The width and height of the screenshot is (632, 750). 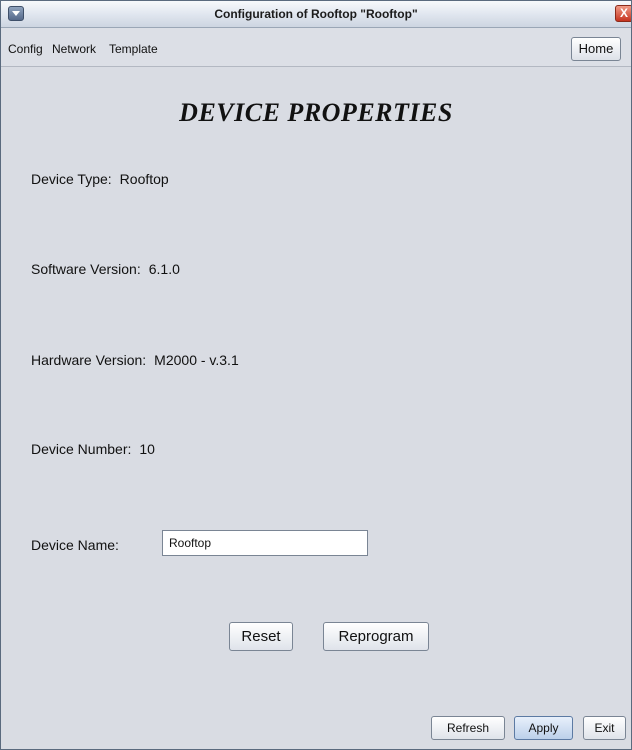 What do you see at coordinates (144, 179) in the screenshot?
I see `device-type-value: Rooftop` at bounding box center [144, 179].